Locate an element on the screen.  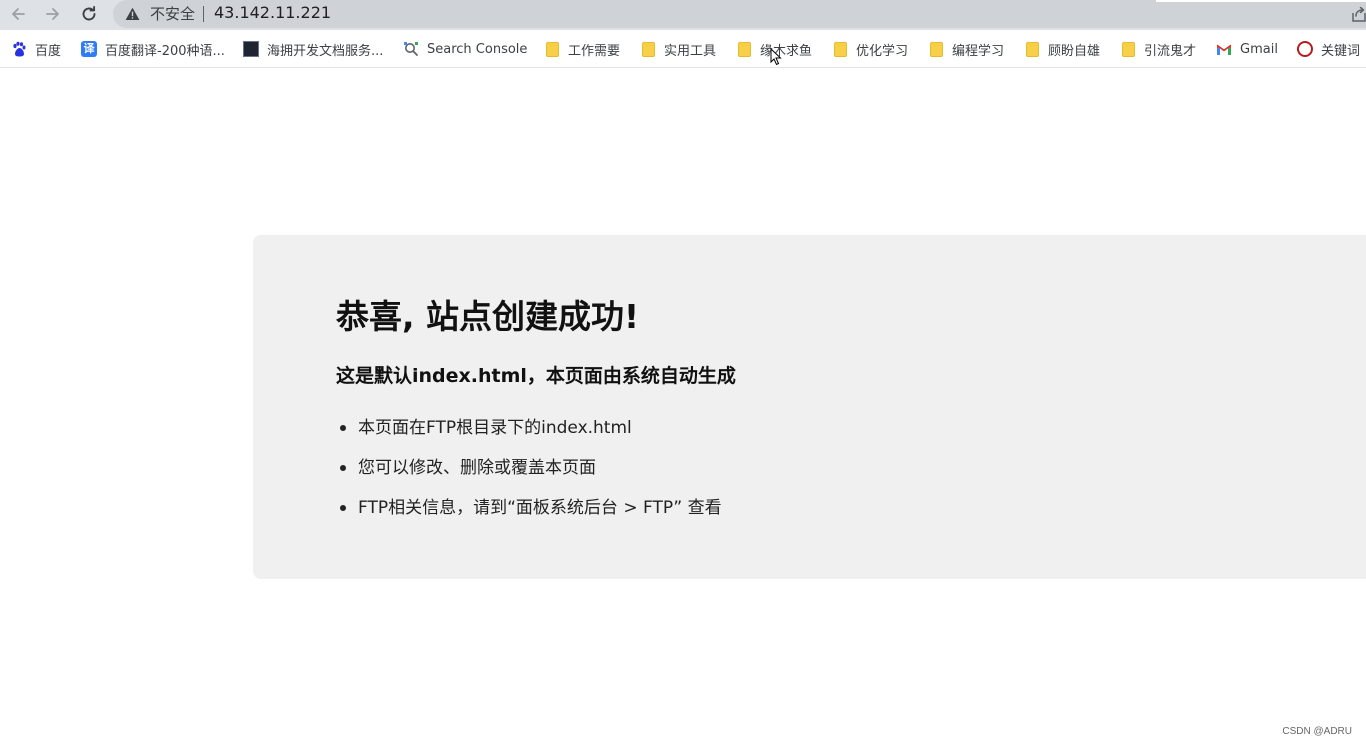
insecure-label: 不安全 is located at coordinates (172, 14).